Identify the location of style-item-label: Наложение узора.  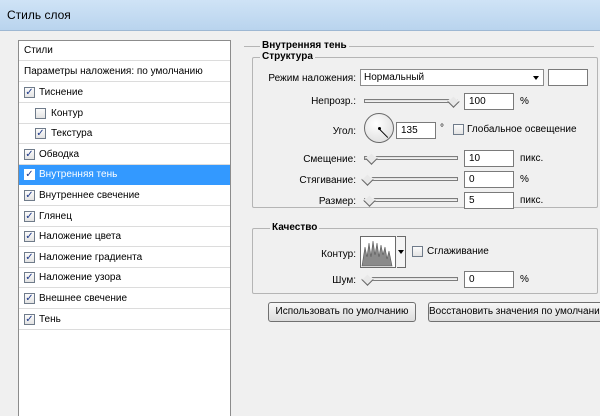
(80, 278).